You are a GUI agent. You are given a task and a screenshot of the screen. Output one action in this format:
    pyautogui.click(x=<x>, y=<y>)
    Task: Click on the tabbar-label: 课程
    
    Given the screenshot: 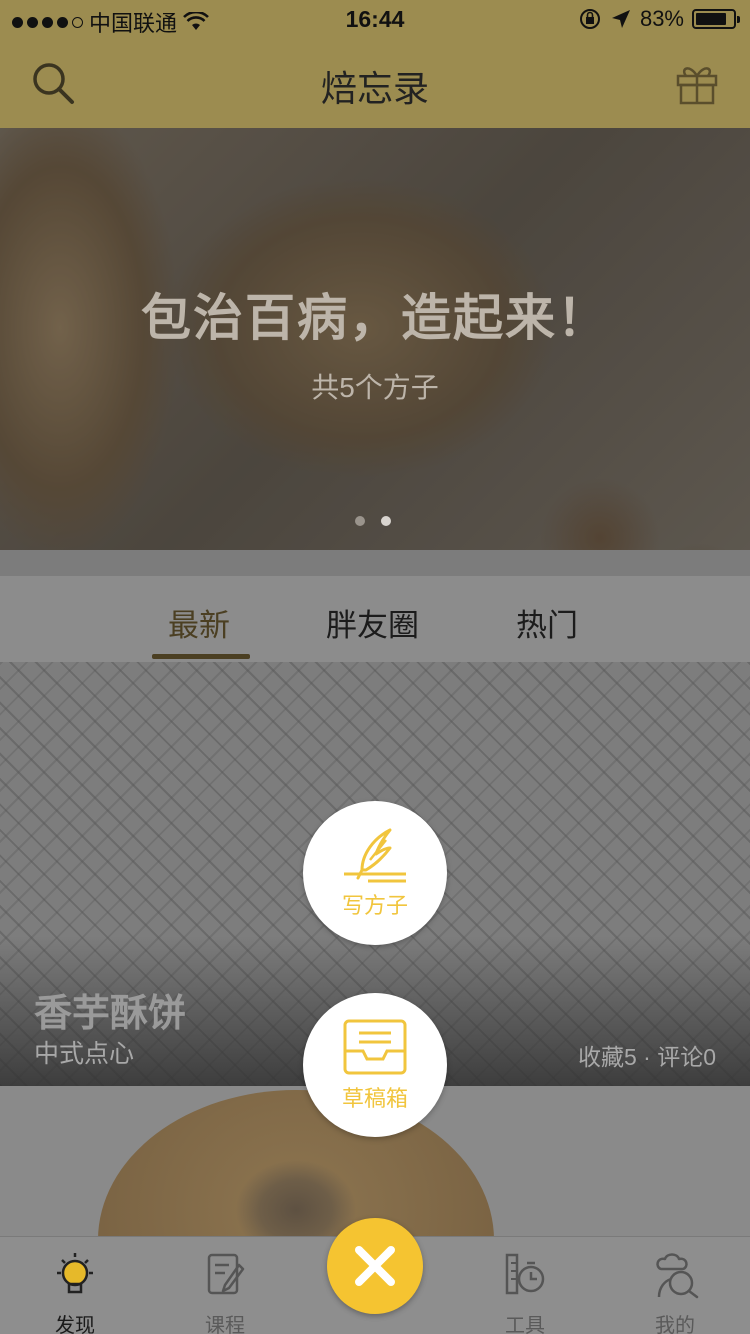 What is the action you would take?
    pyautogui.click(x=225, y=1324)
    